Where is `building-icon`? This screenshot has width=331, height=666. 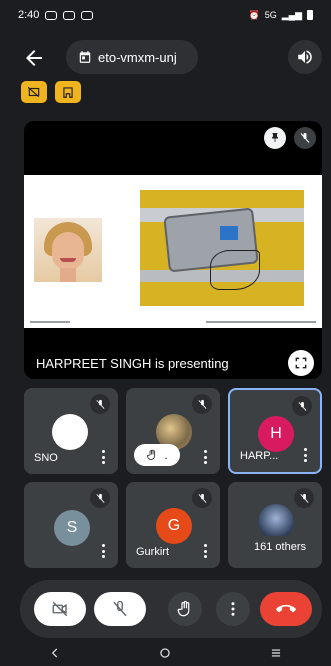 building-icon is located at coordinates (68, 92).